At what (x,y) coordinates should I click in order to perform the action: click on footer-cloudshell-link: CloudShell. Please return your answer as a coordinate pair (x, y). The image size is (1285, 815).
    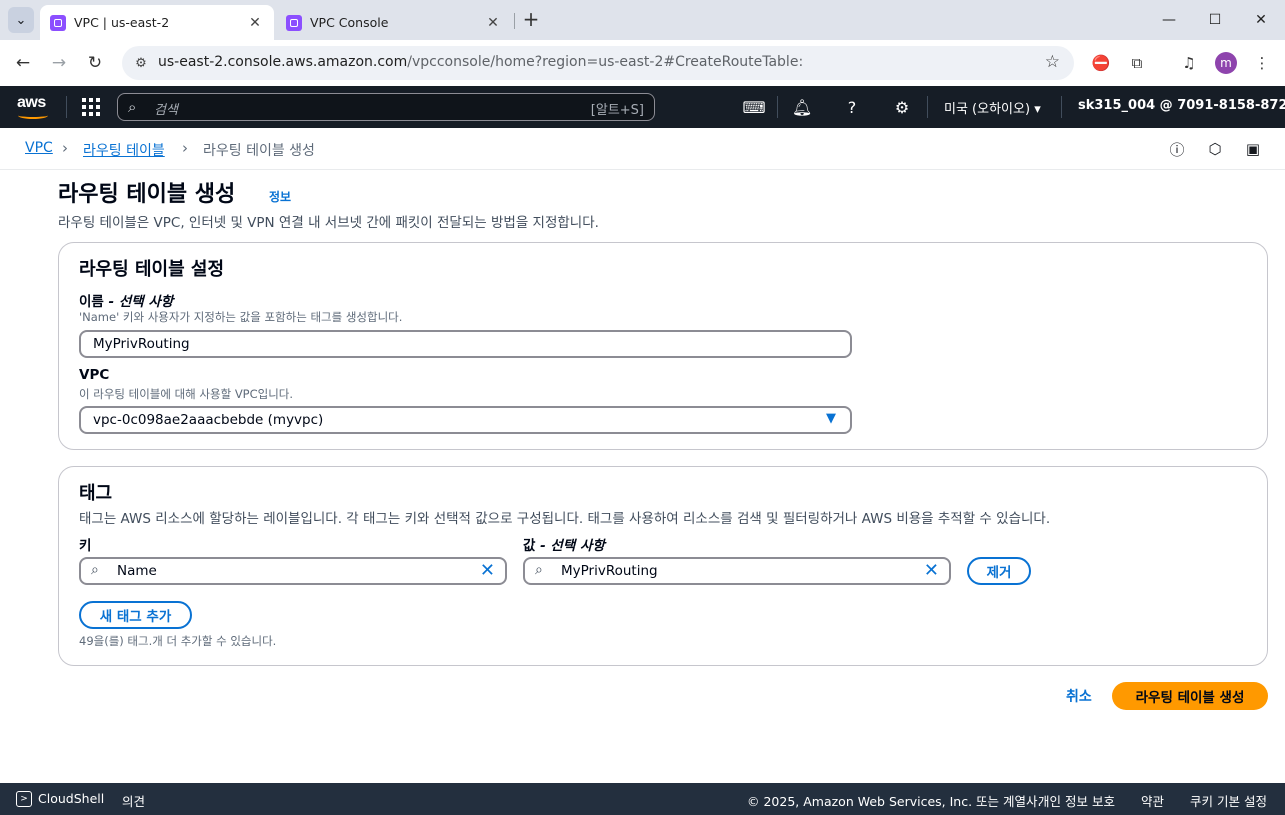
    Looking at the image, I should click on (71, 798).